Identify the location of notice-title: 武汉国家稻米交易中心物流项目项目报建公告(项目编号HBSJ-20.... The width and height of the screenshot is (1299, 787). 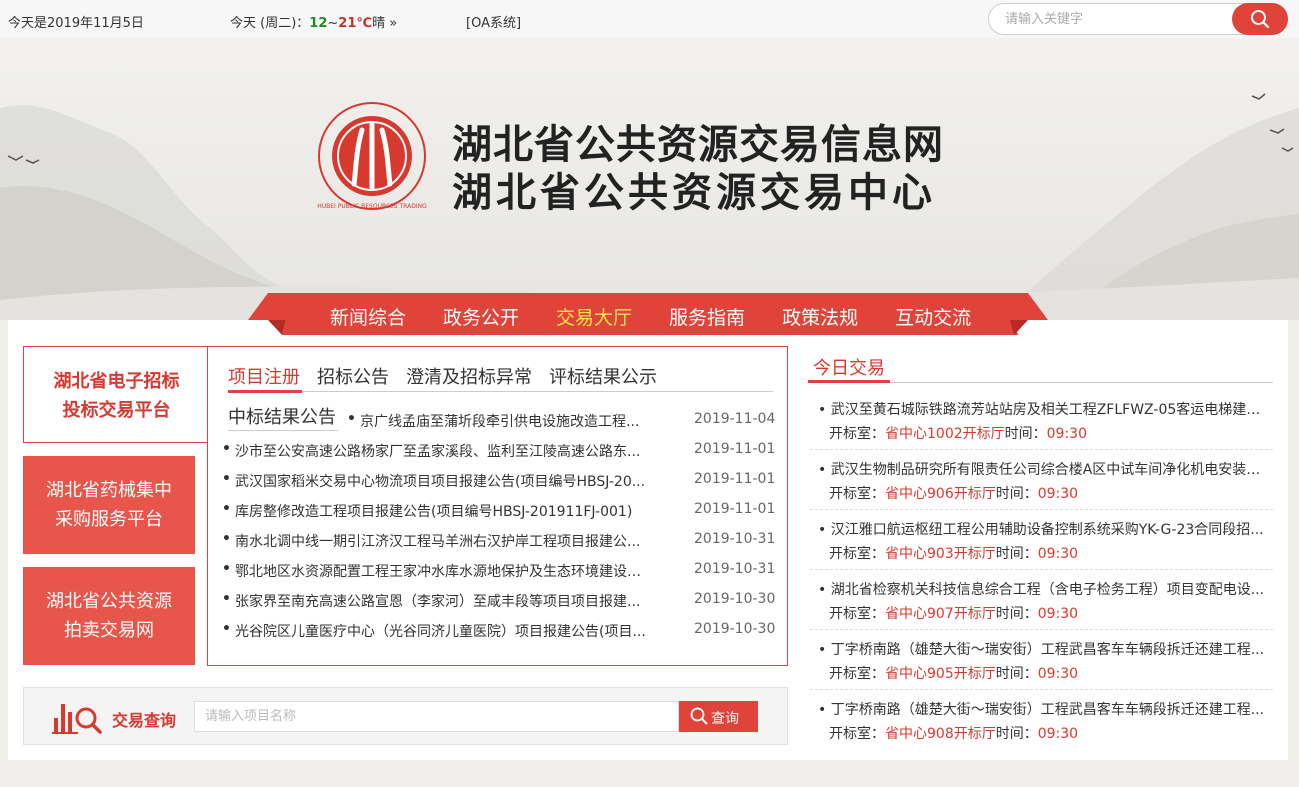
(441, 481).